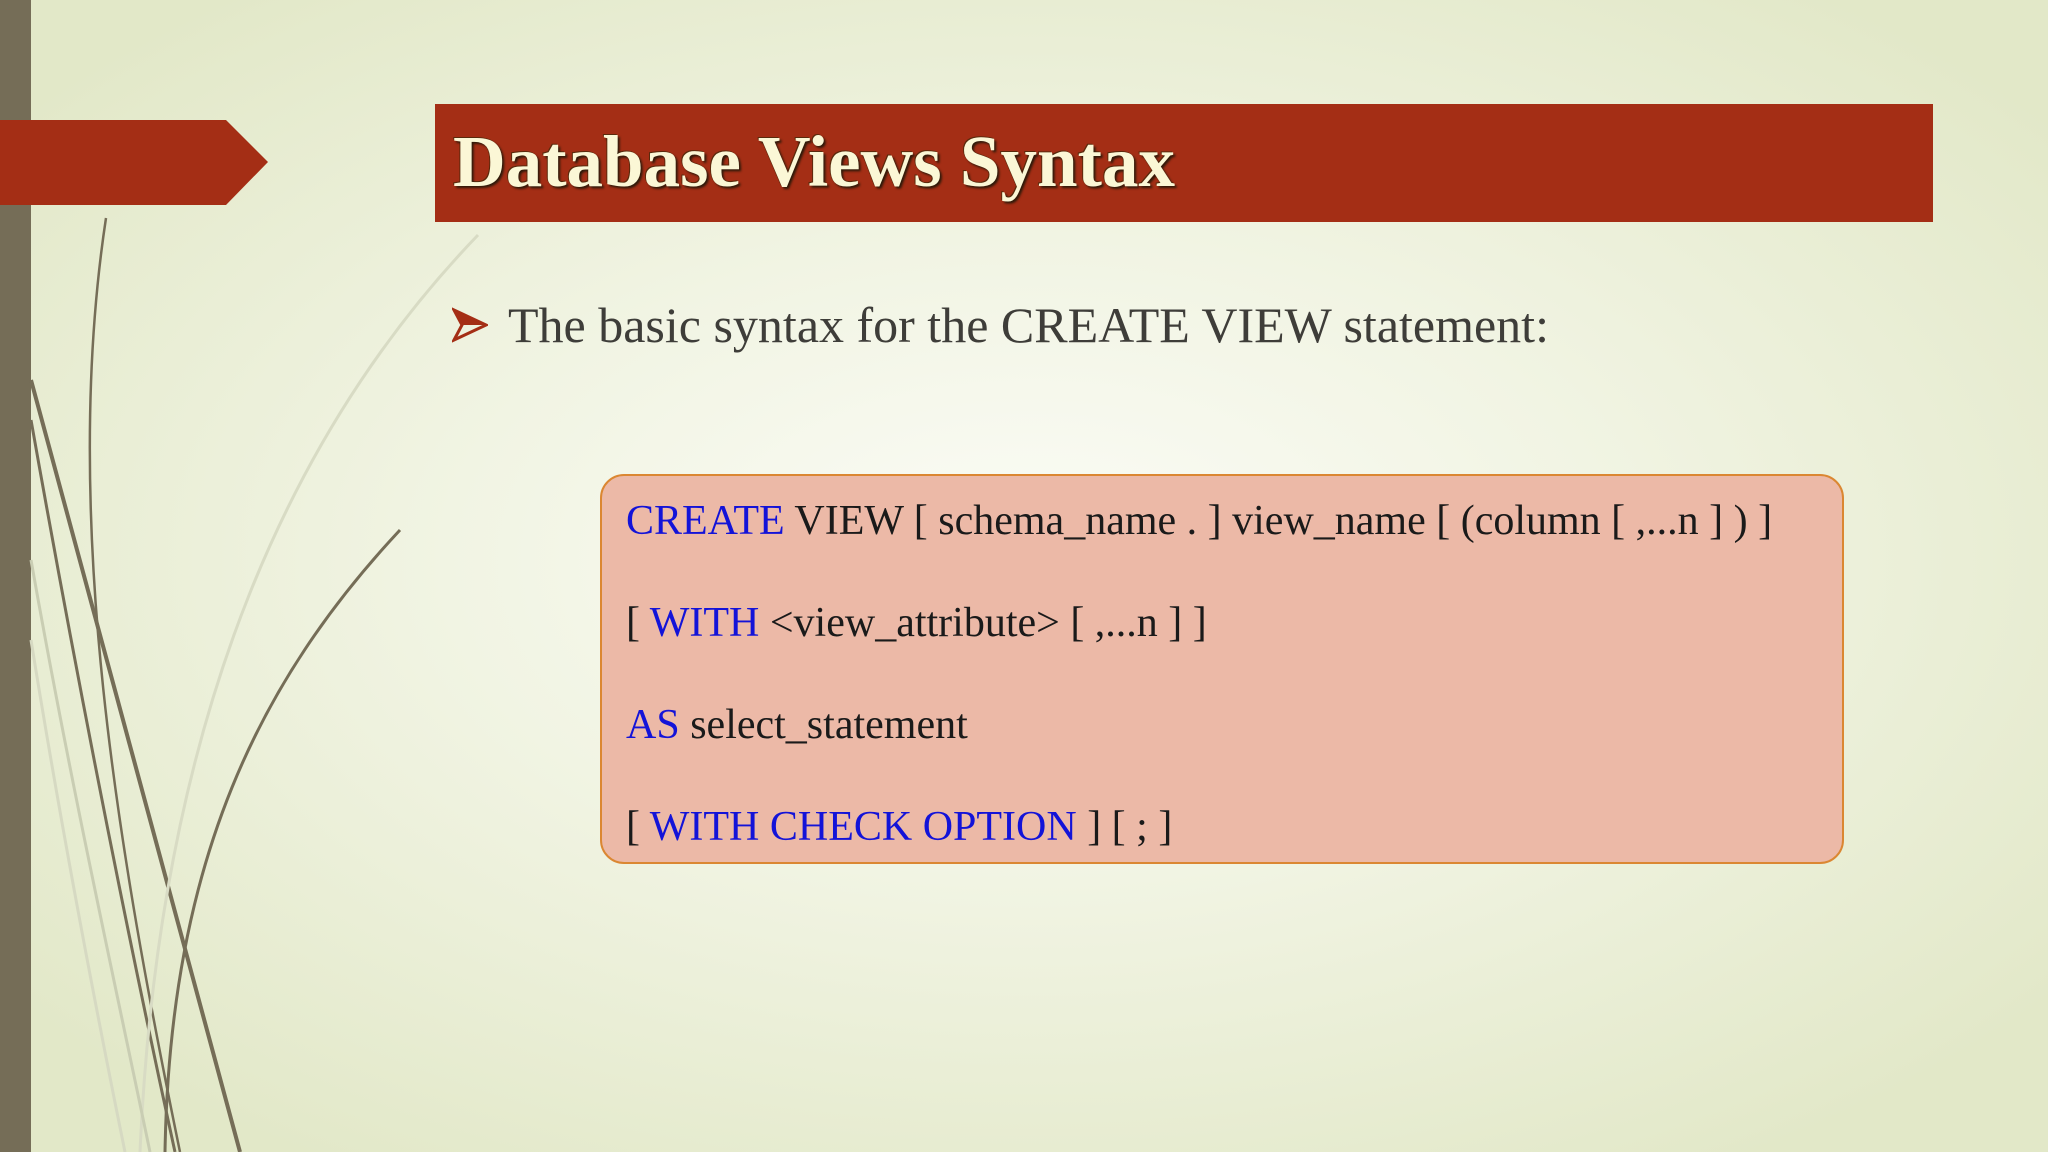 Image resolution: width=2048 pixels, height=1152 pixels. Describe the element at coordinates (863, 827) in the screenshot. I see `code-keyword: WITH CHECK OPTION` at that location.